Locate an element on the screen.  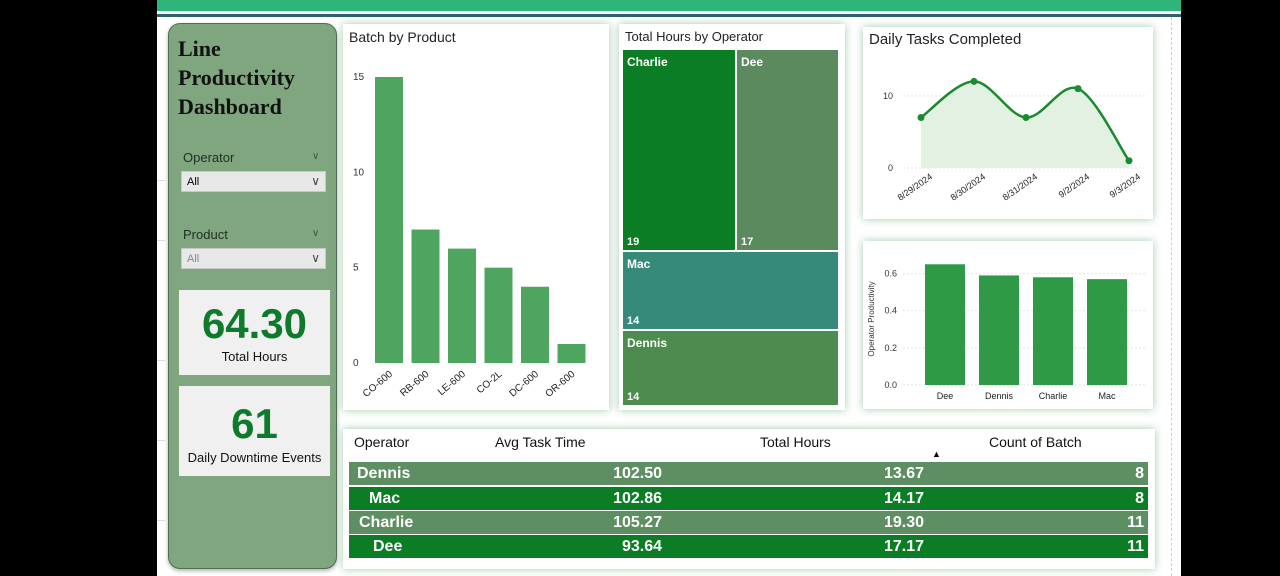
x-tick-label: CO-600 is located at coordinates (378, 384).